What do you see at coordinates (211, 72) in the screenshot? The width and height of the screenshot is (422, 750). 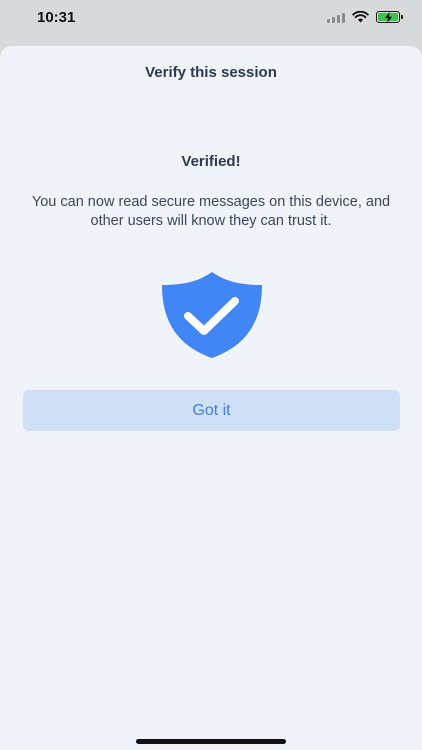 I see `sheet-title: Verify this session` at bounding box center [211, 72].